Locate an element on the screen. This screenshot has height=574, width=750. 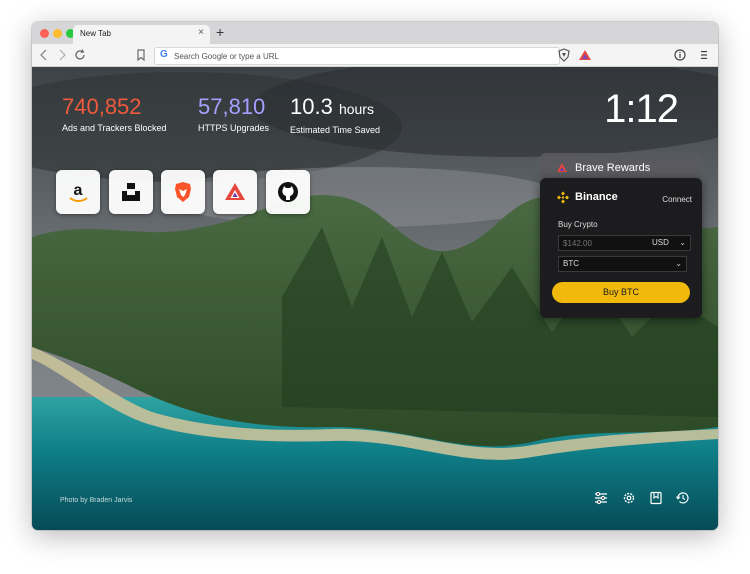
brave-rewards-widget: Brave Rewards is located at coordinates (621, 167).